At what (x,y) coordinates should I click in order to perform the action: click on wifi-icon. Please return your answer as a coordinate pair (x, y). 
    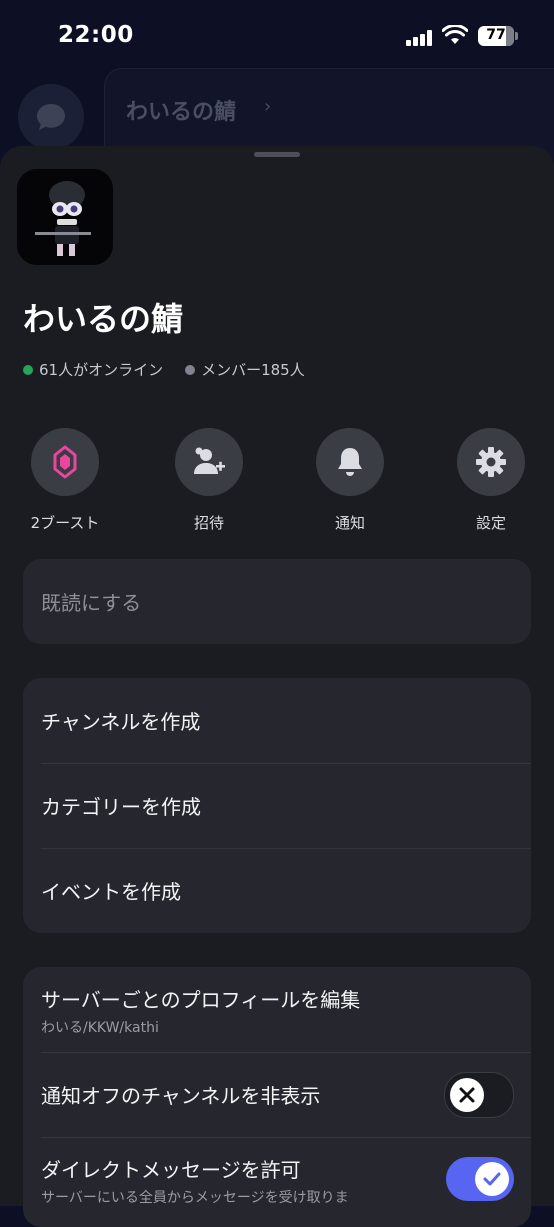
    Looking at the image, I should click on (455, 34).